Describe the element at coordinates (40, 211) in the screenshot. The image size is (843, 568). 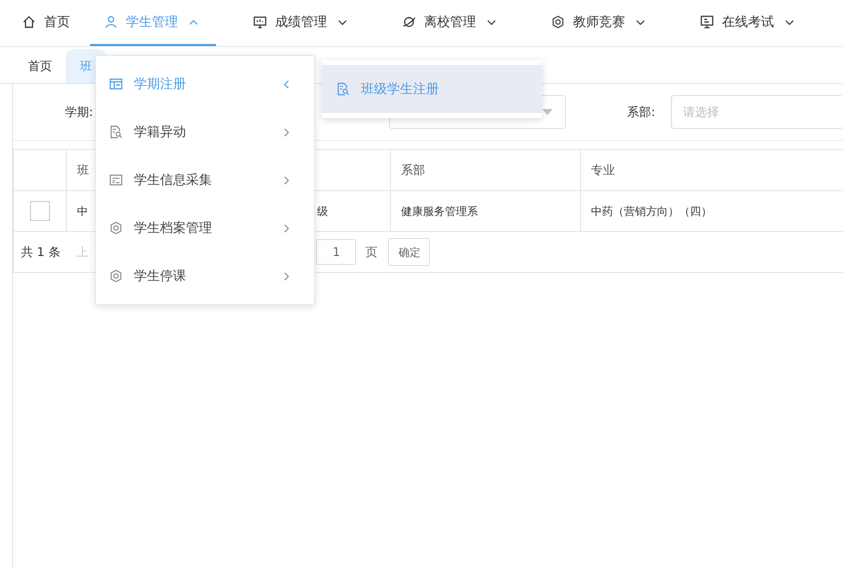
I see `checkbox` at that location.